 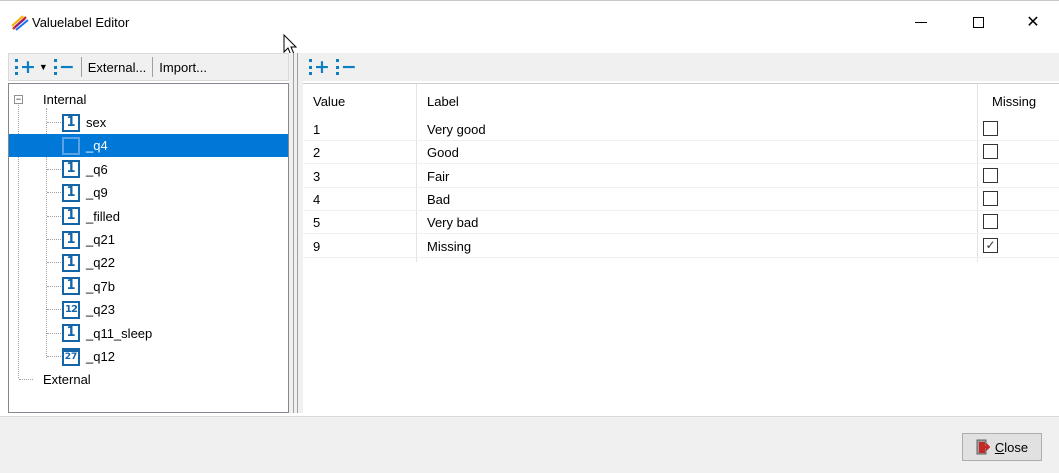 I want to click on table-row: 5 Very bad, so click(x=681, y=223).